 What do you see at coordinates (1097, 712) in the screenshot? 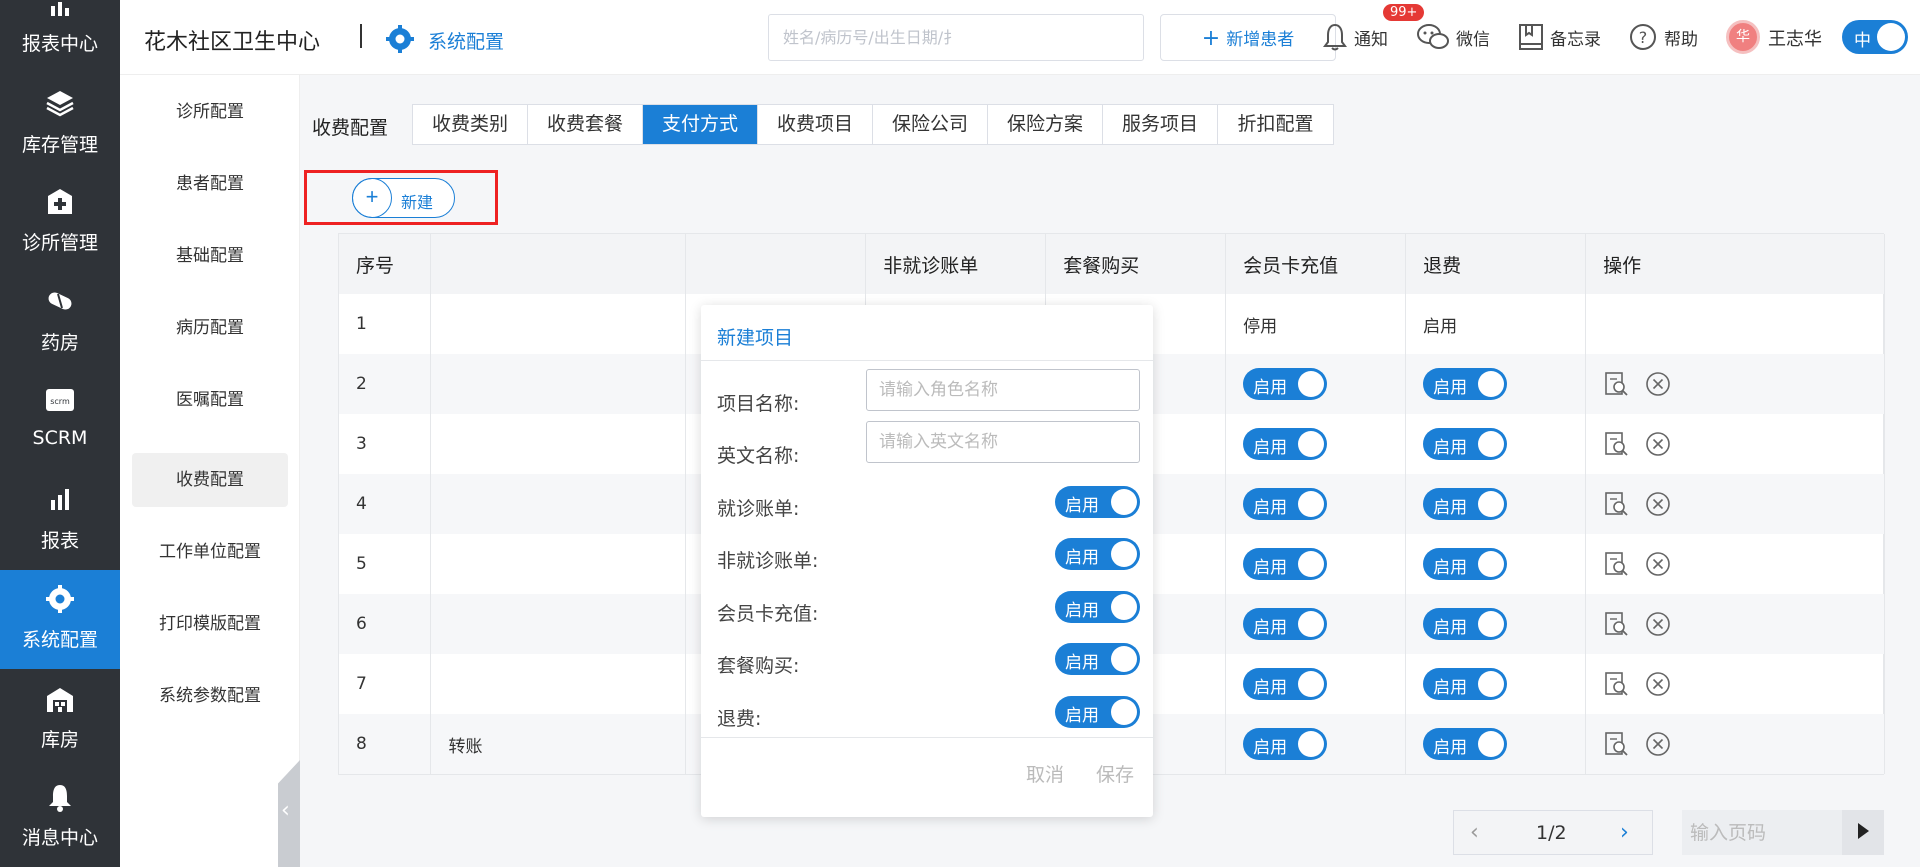
I see `refund-switch: 启用` at bounding box center [1097, 712].